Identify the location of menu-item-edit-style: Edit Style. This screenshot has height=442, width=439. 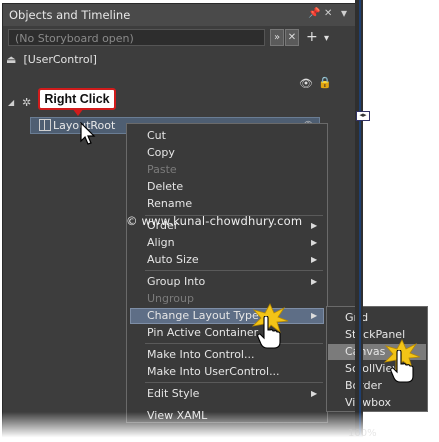
(173, 394).